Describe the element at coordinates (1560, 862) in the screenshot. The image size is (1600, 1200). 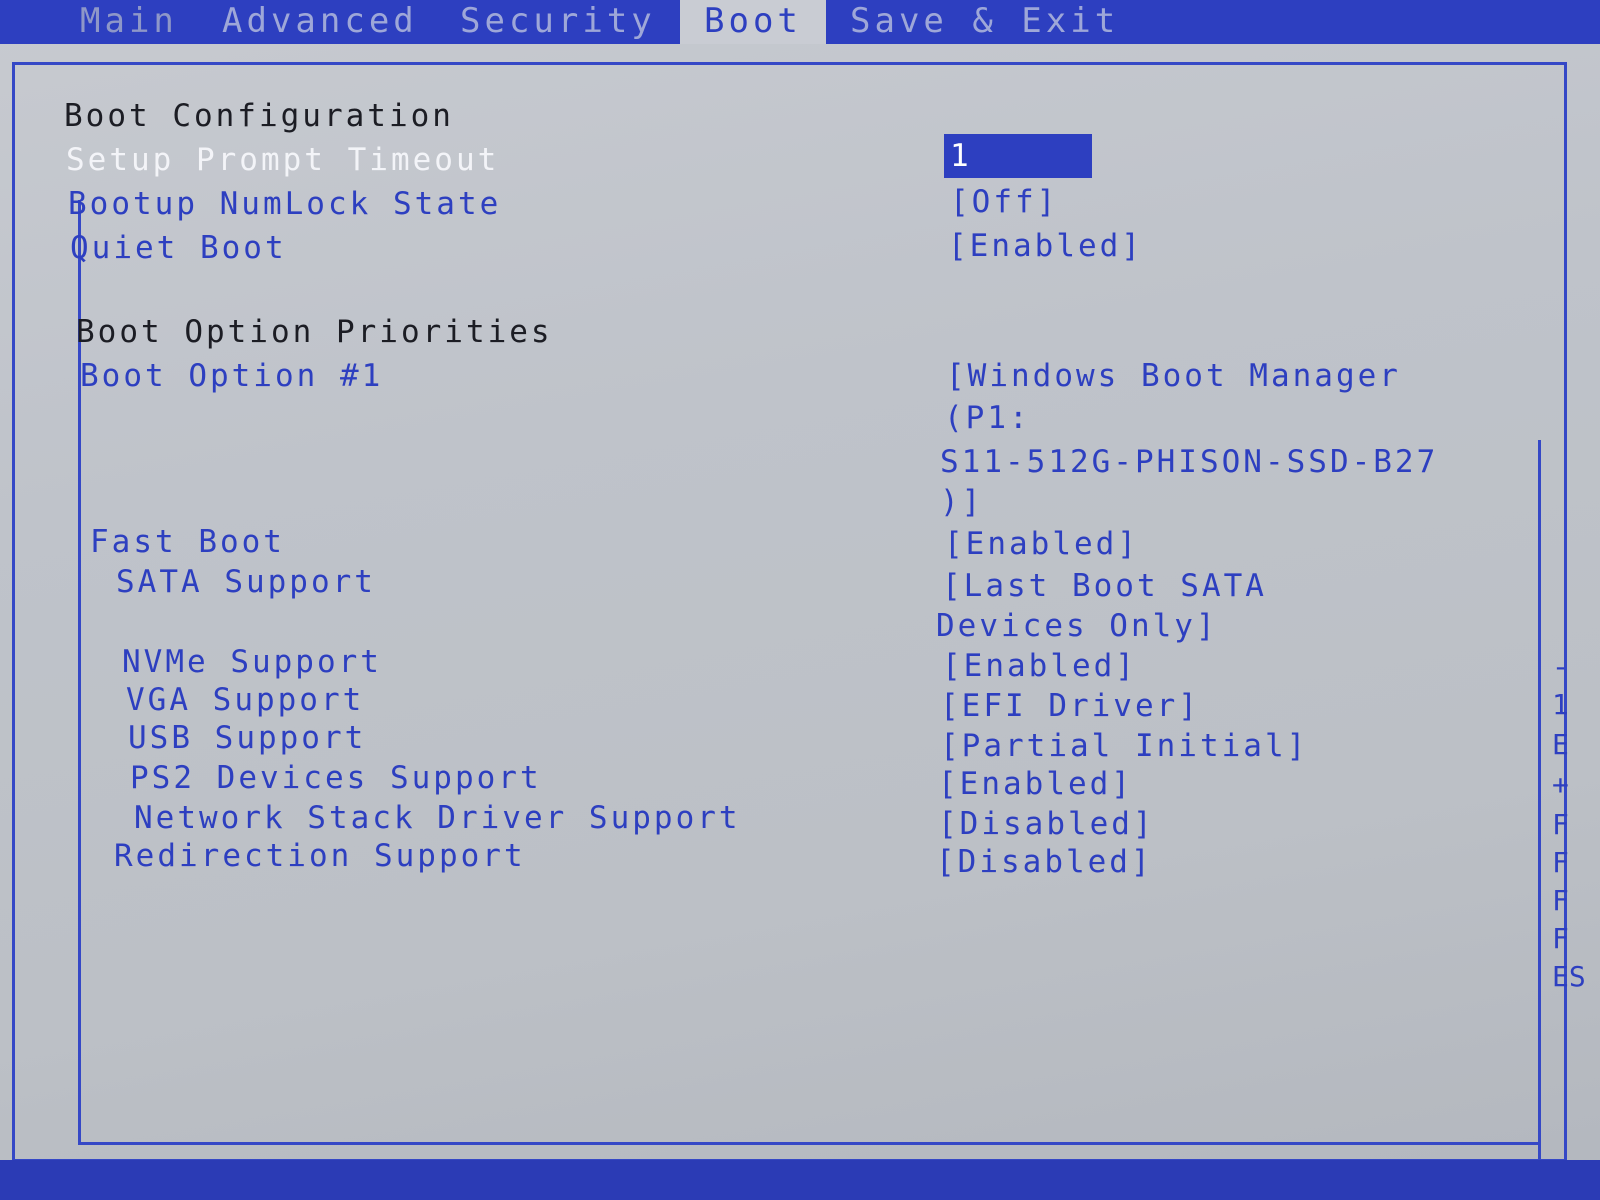
I see `help-key-6: F` at that location.